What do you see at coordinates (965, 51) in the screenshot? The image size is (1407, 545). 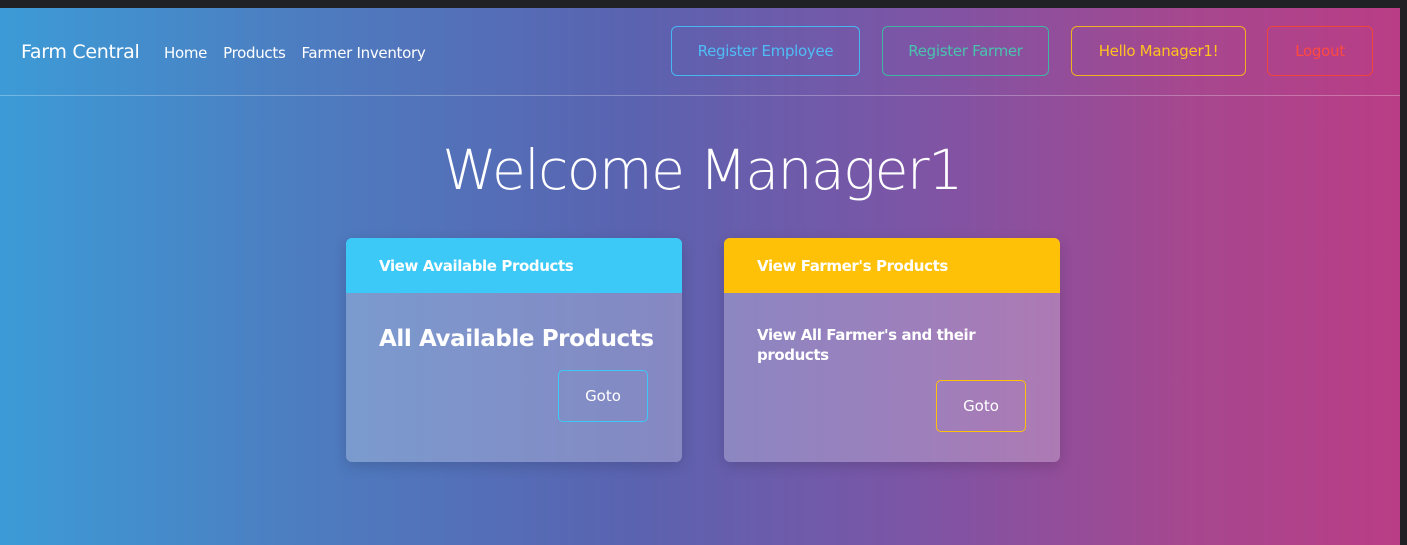 I see `register-farmer-button: Register Farmer` at bounding box center [965, 51].